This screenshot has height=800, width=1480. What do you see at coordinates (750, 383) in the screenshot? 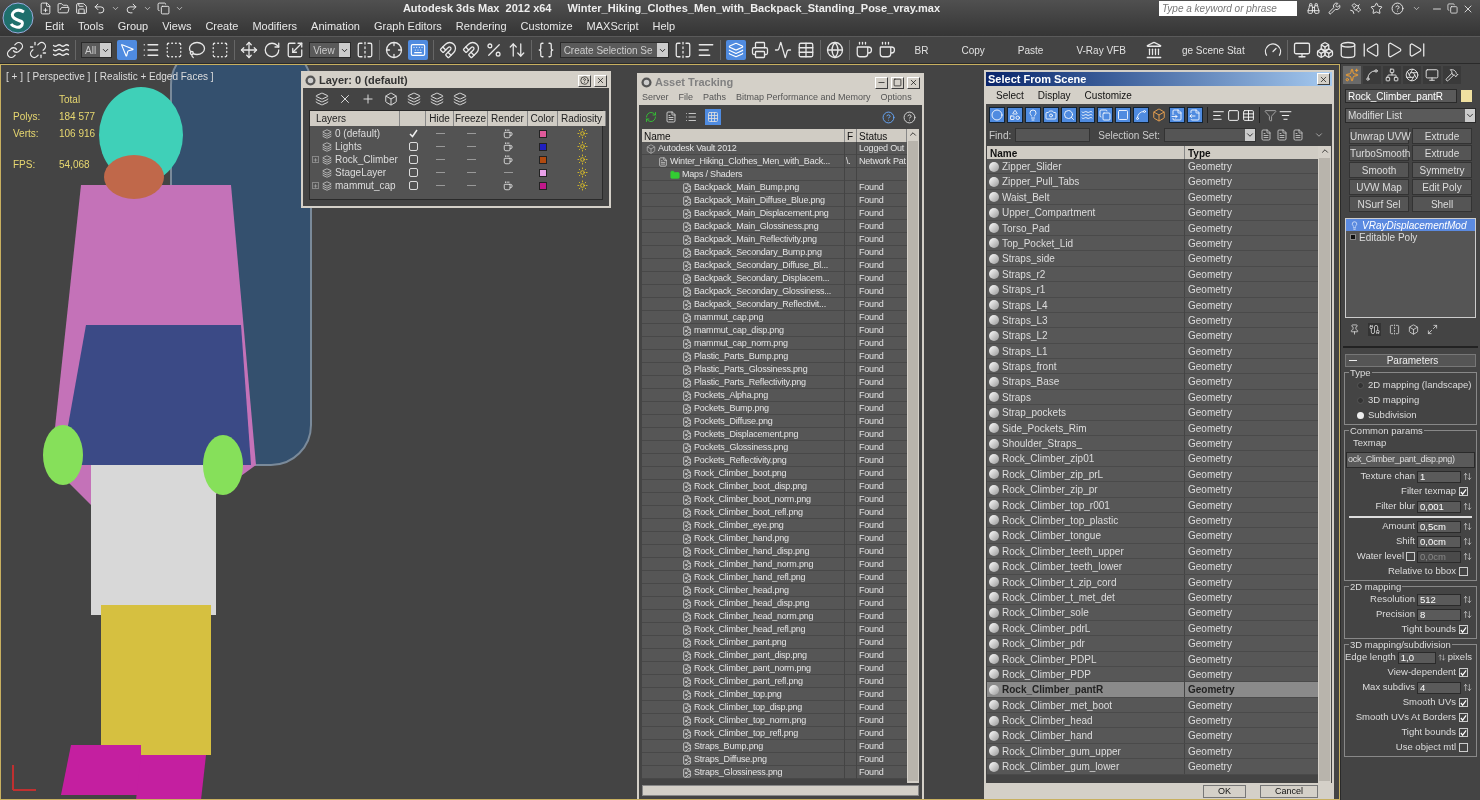
I see `asset-name: Plastic_Parts_Reflectivity.png` at bounding box center [750, 383].